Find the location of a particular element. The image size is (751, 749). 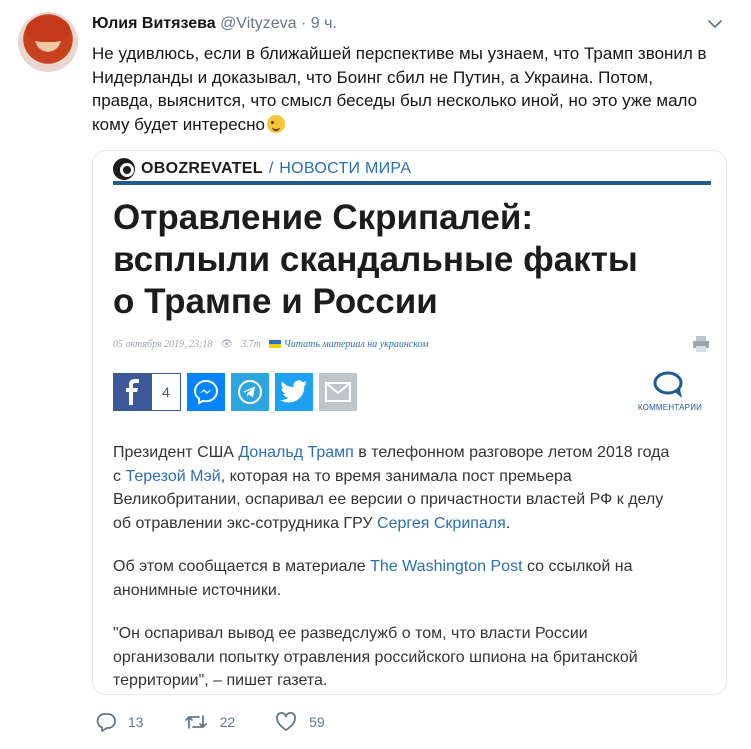

winking-face-icon is located at coordinates (276, 123).